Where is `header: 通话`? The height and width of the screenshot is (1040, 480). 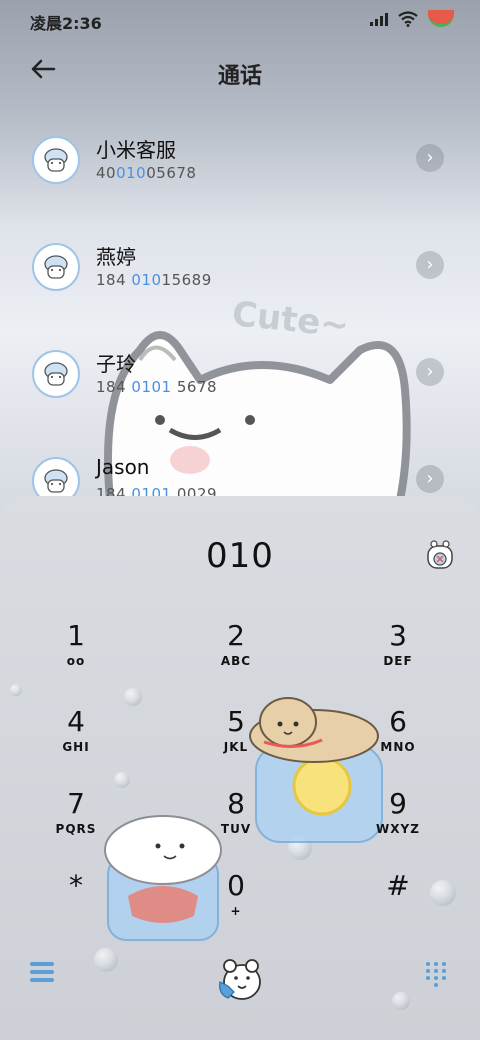 header: 通话 is located at coordinates (240, 72).